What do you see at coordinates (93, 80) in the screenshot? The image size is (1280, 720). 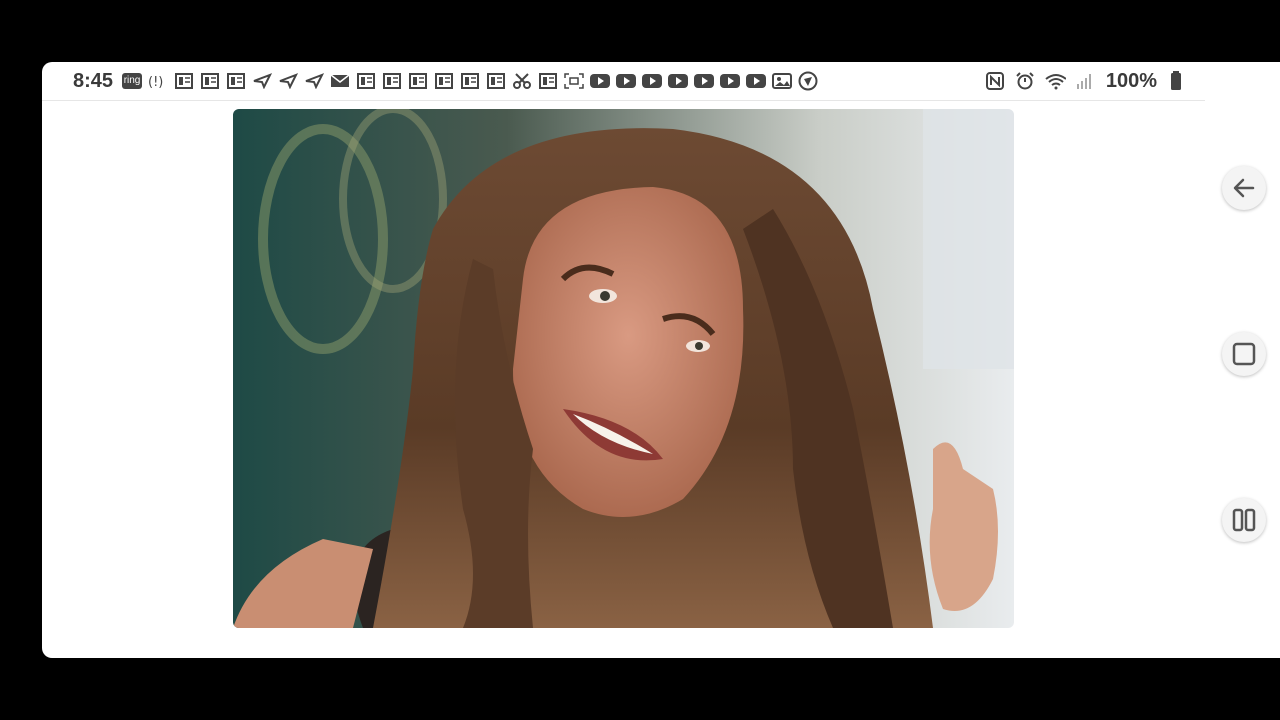 I see `status-time: 8:45` at bounding box center [93, 80].